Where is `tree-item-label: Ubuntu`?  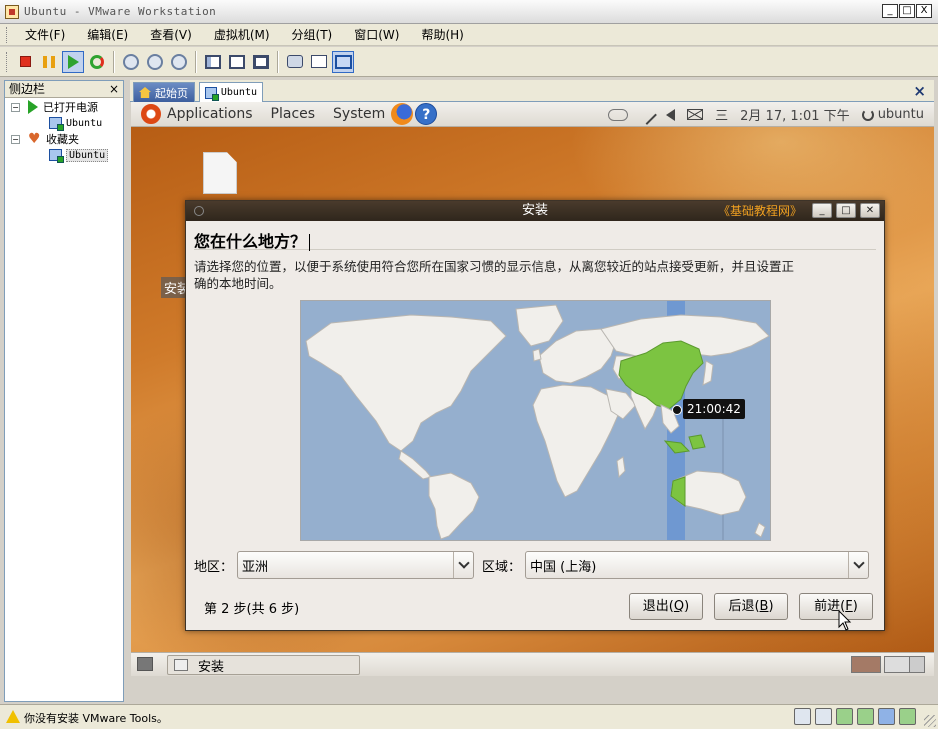 tree-item-label: Ubuntu is located at coordinates (84, 123).